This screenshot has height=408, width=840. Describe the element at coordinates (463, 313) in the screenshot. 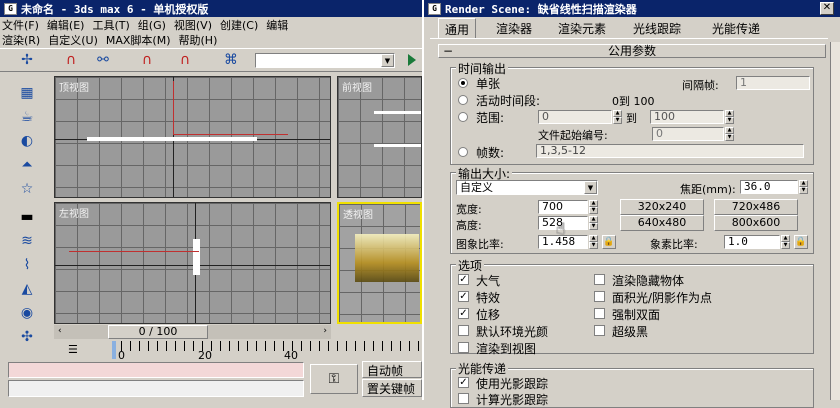

I see `check-displacement: ✓` at that location.